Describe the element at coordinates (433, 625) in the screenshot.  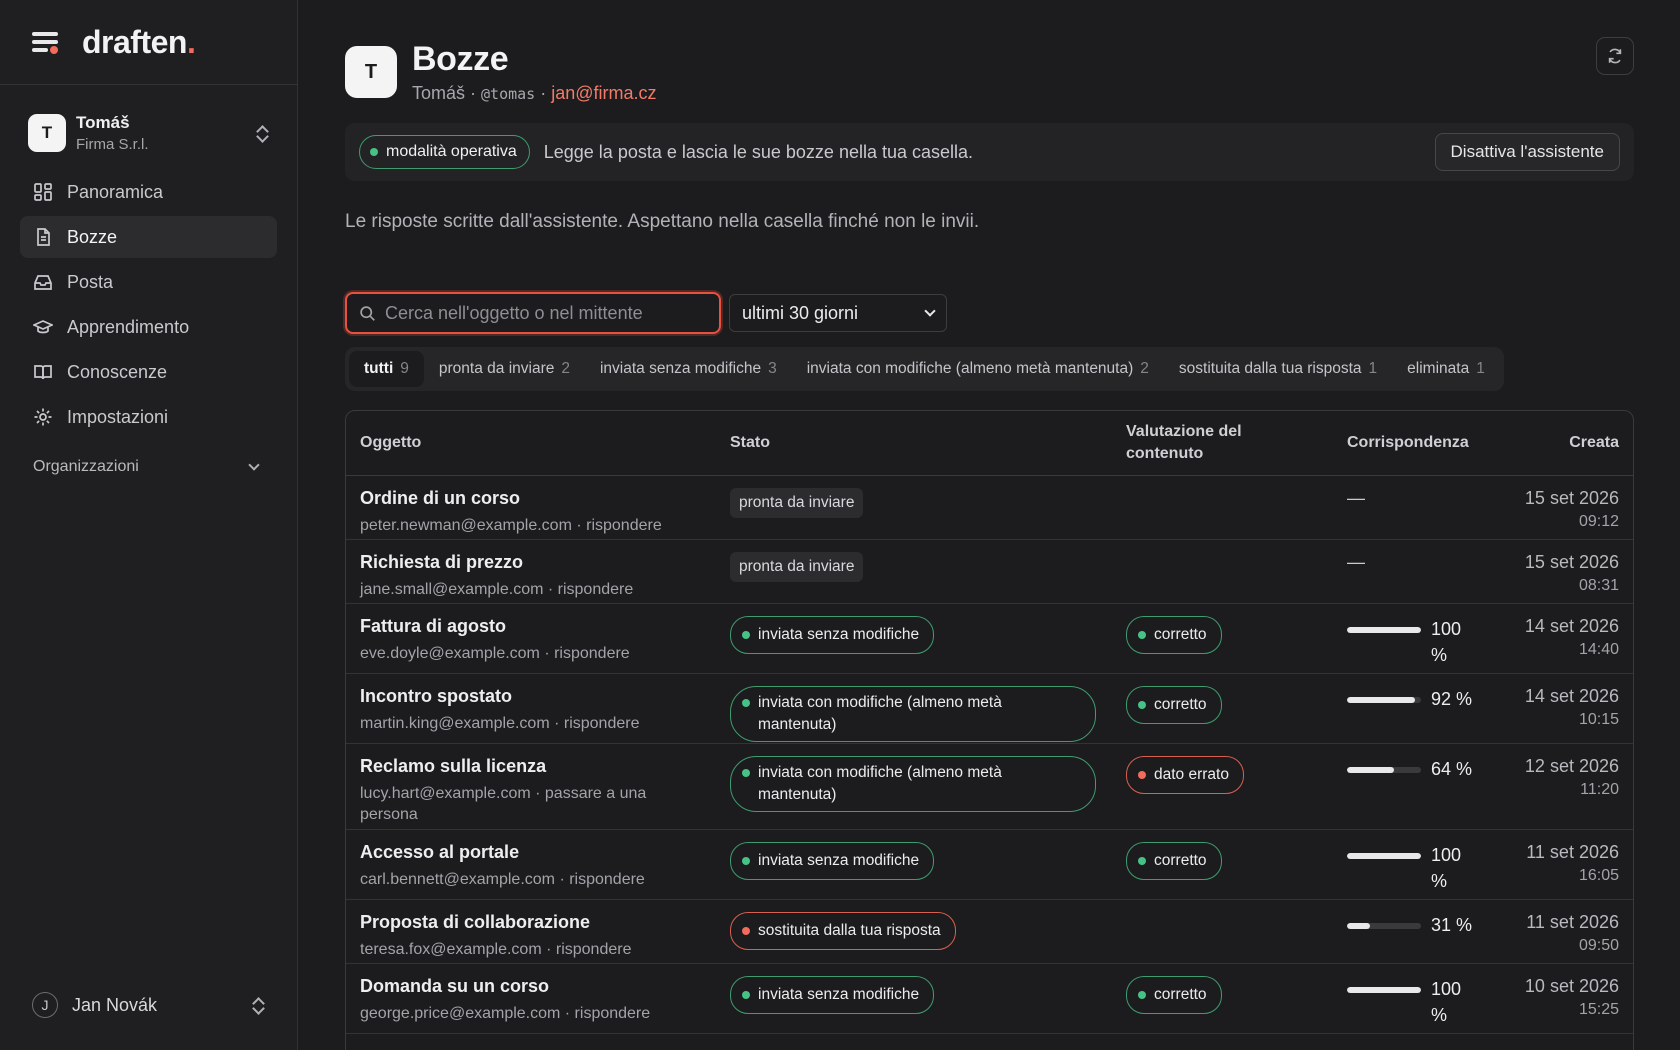
I see `draft-subject: Fattura di agosto` at that location.